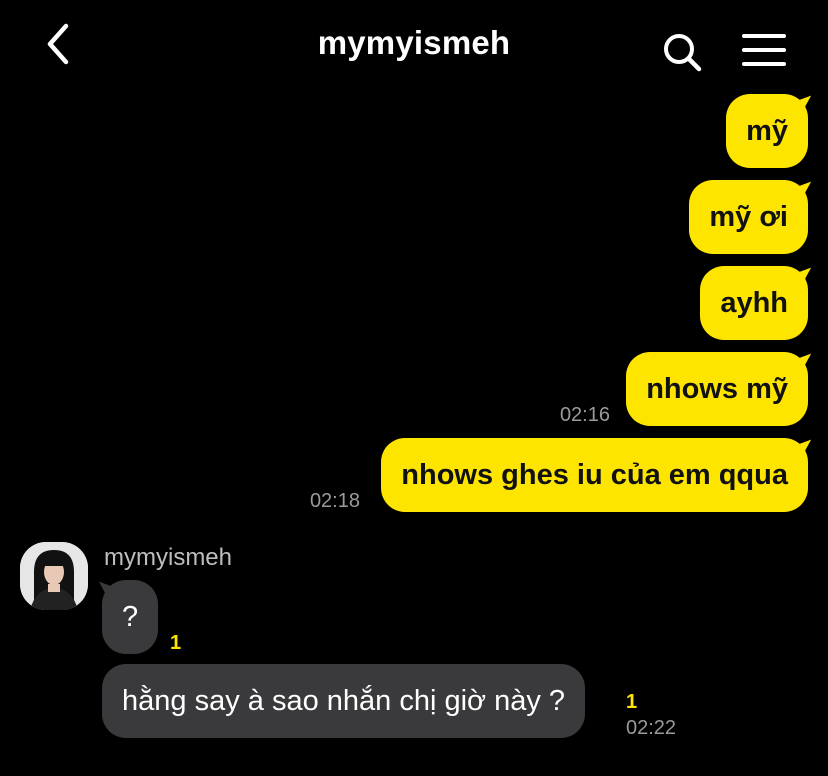 The image size is (828, 776). Describe the element at coordinates (651, 728) in the screenshot. I see `message-timestamp: 02:22` at that location.